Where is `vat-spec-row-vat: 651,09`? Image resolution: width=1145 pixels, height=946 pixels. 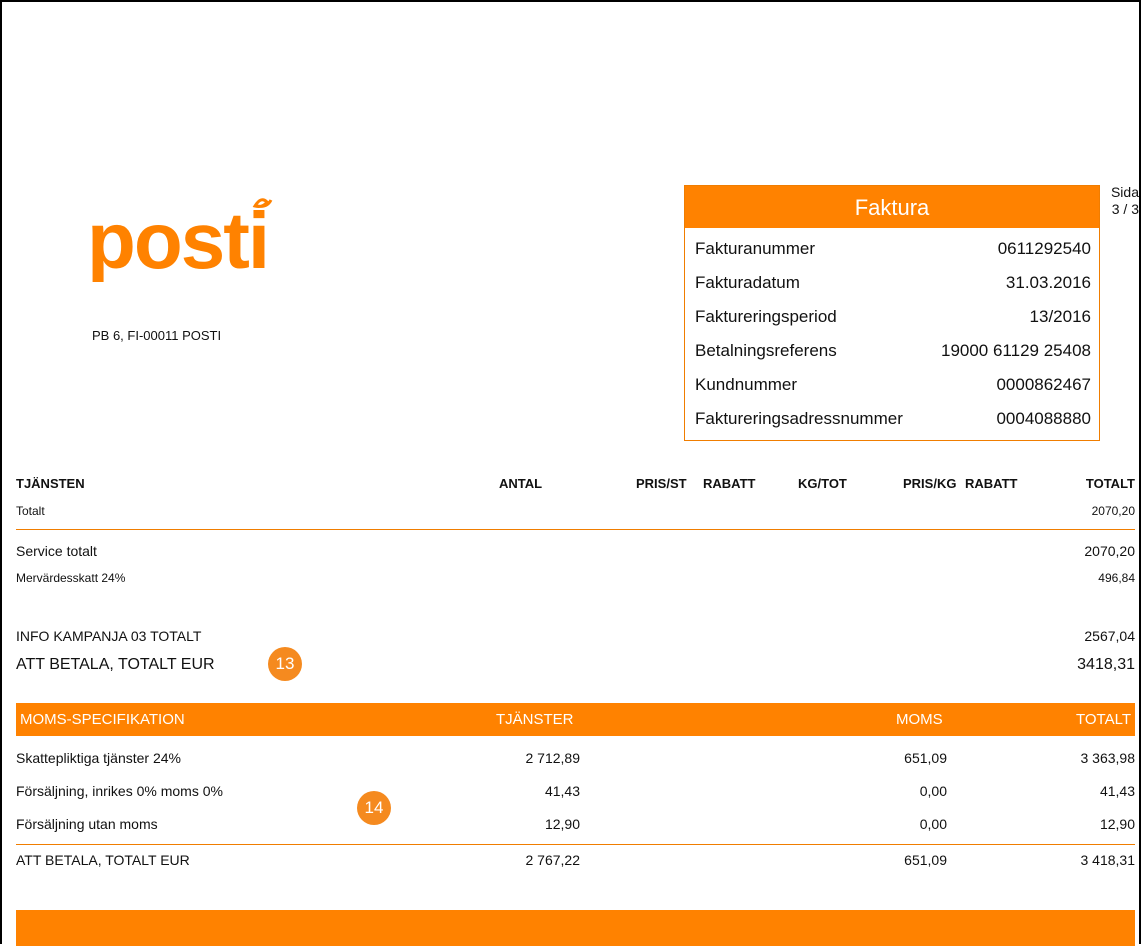
vat-spec-row-vat: 651,09 is located at coordinates (925, 758).